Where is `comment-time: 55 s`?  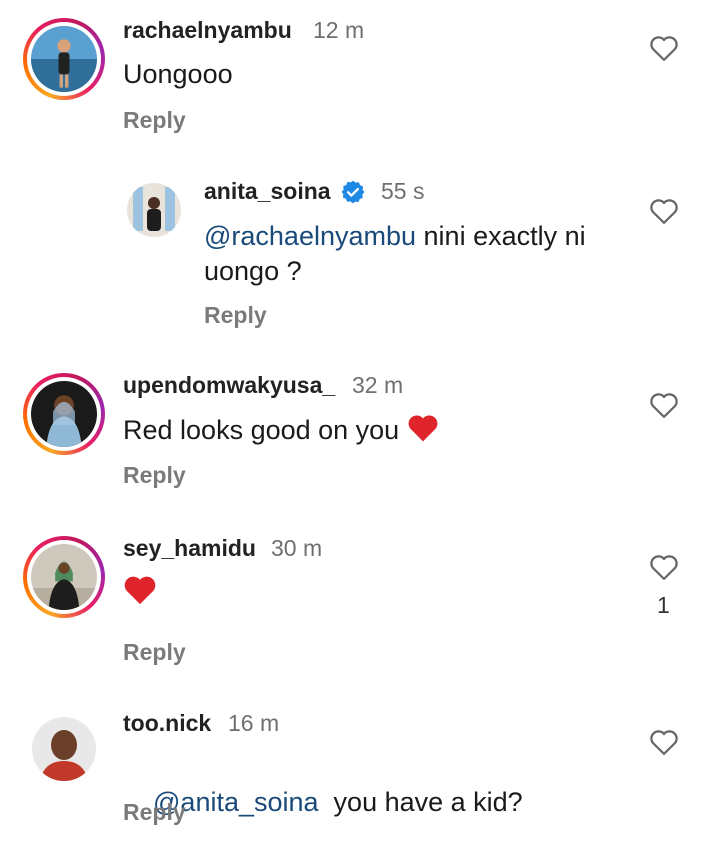
comment-time: 55 s is located at coordinates (403, 191).